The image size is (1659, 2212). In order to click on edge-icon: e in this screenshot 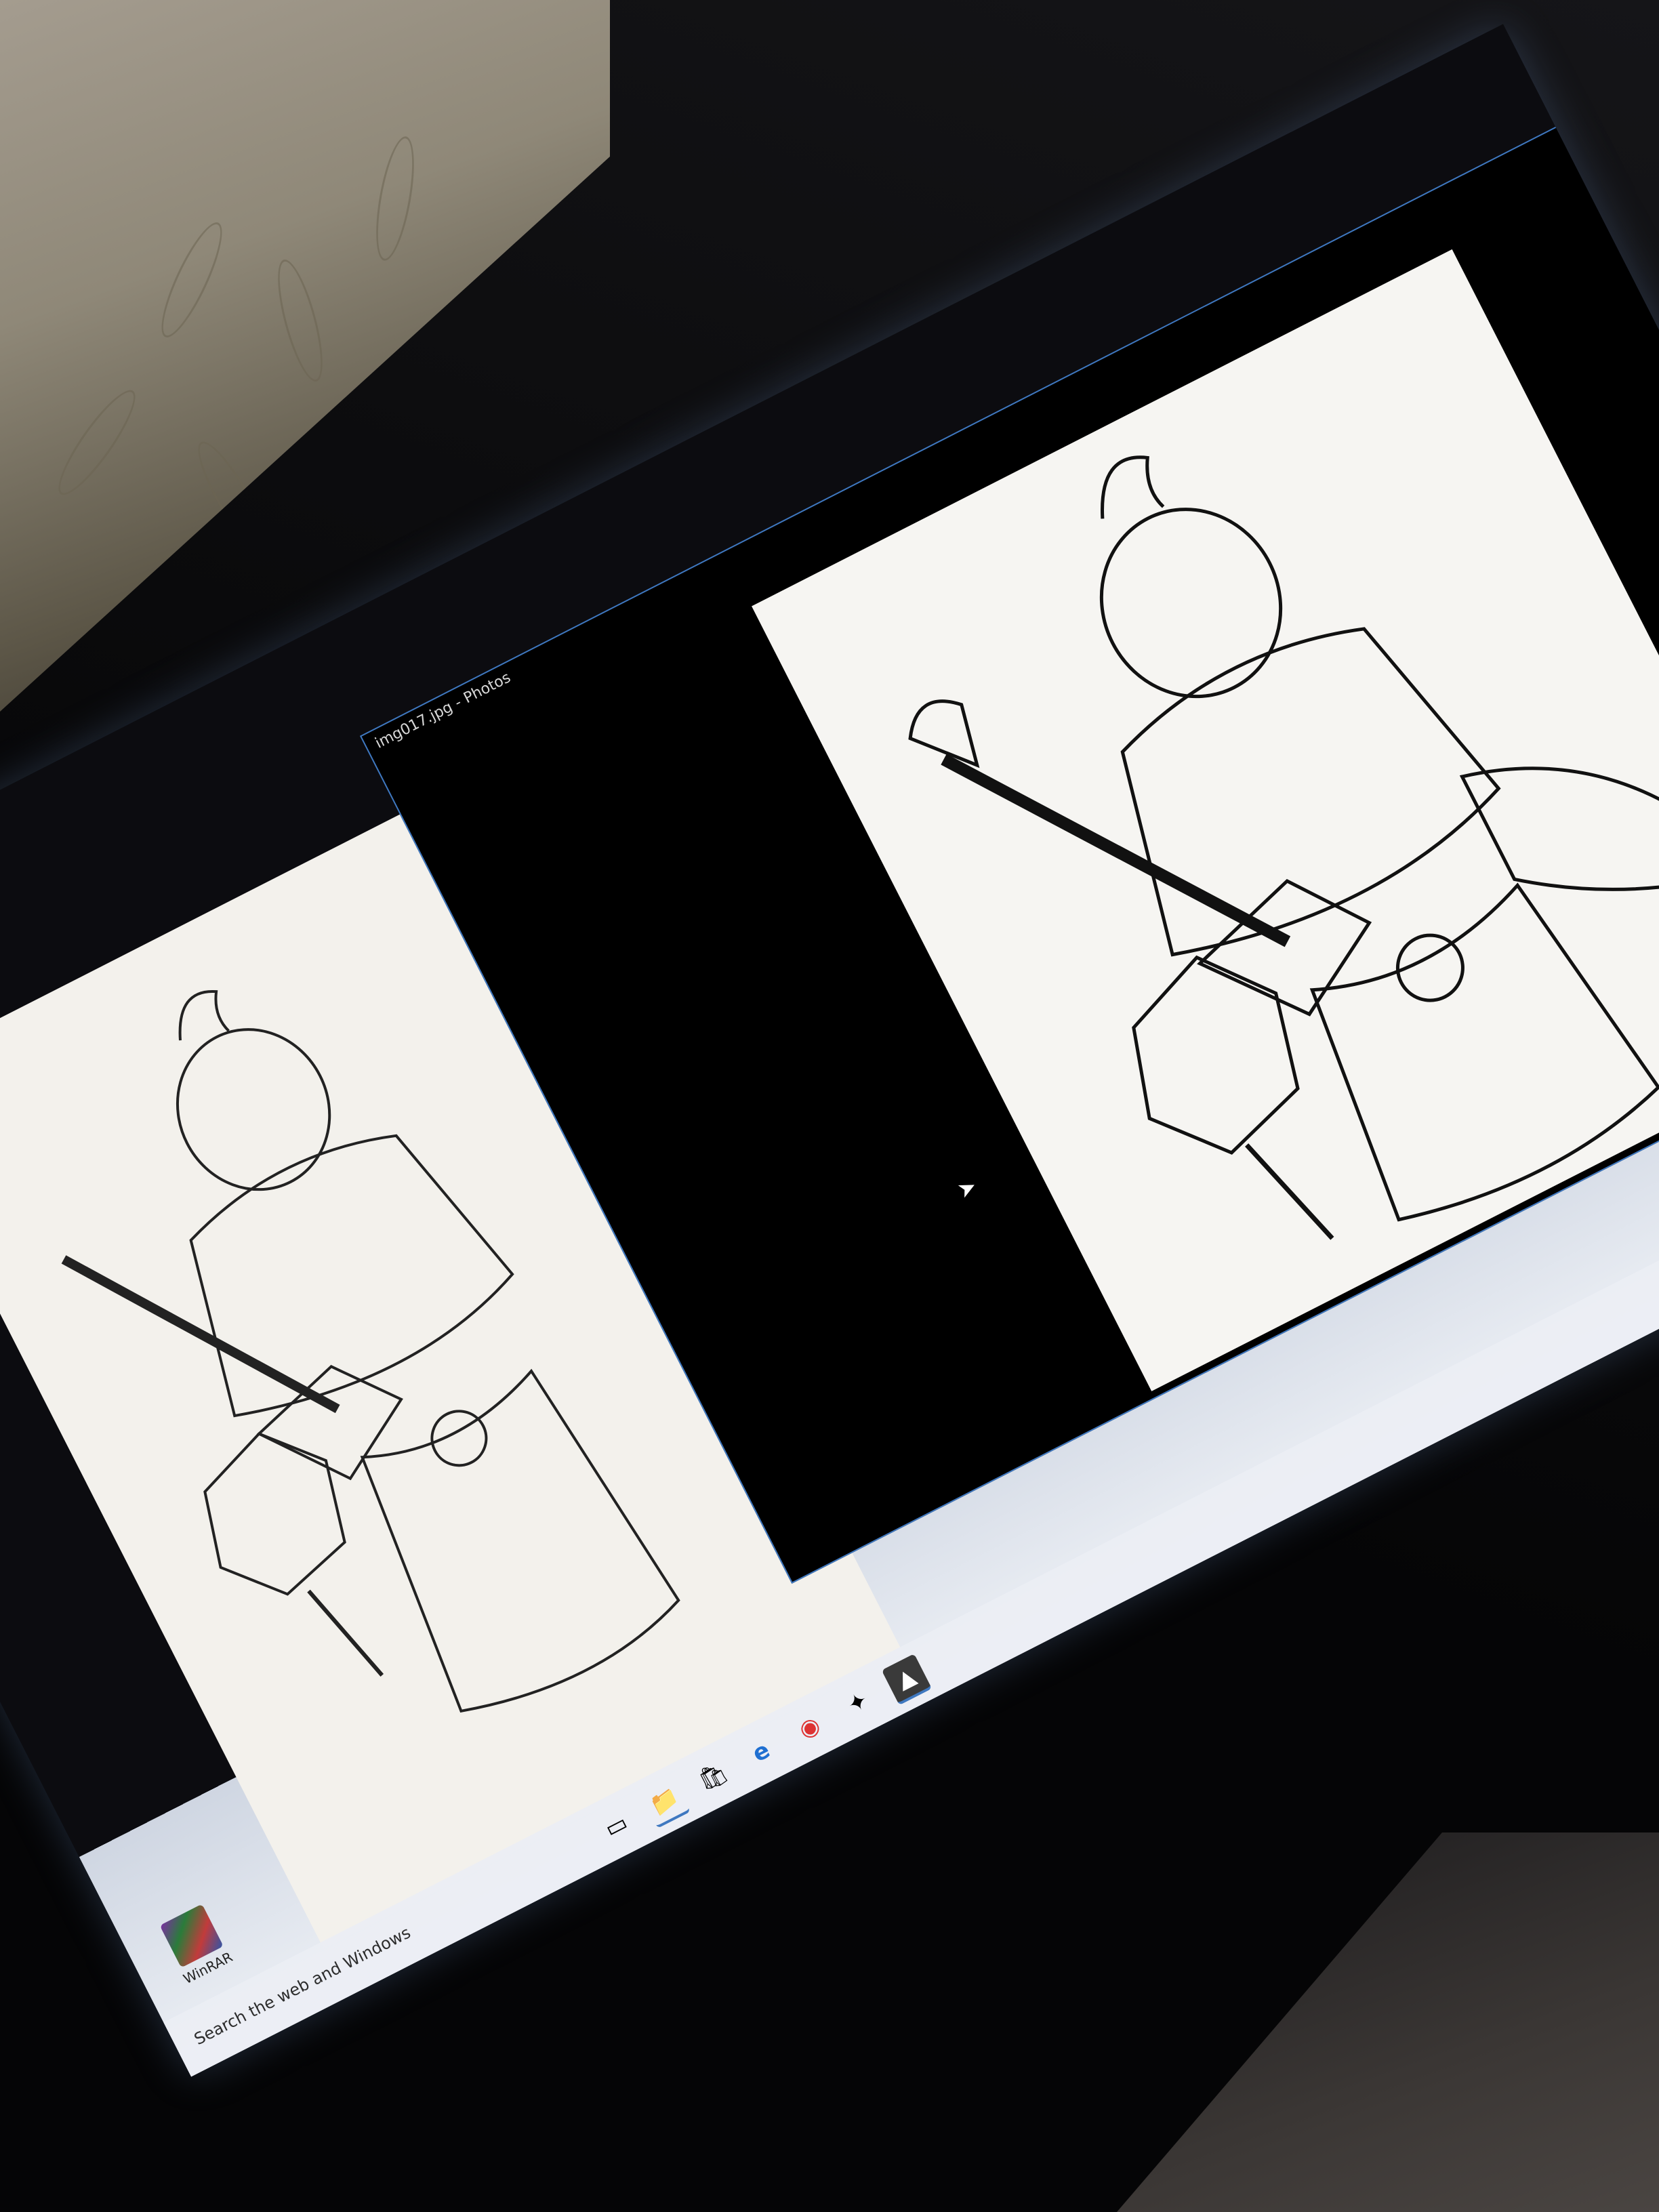, I will do `click(761, 1752)`.